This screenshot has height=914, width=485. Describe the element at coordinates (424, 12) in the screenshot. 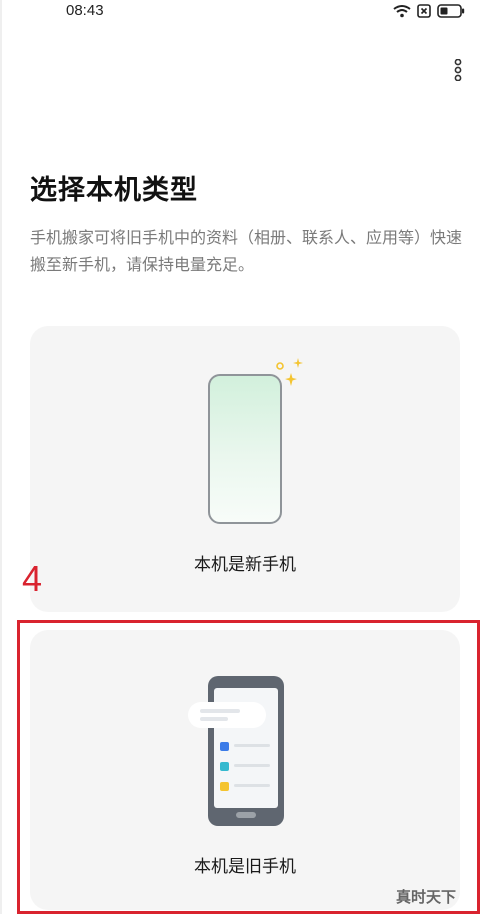

I see `sim-icon` at that location.